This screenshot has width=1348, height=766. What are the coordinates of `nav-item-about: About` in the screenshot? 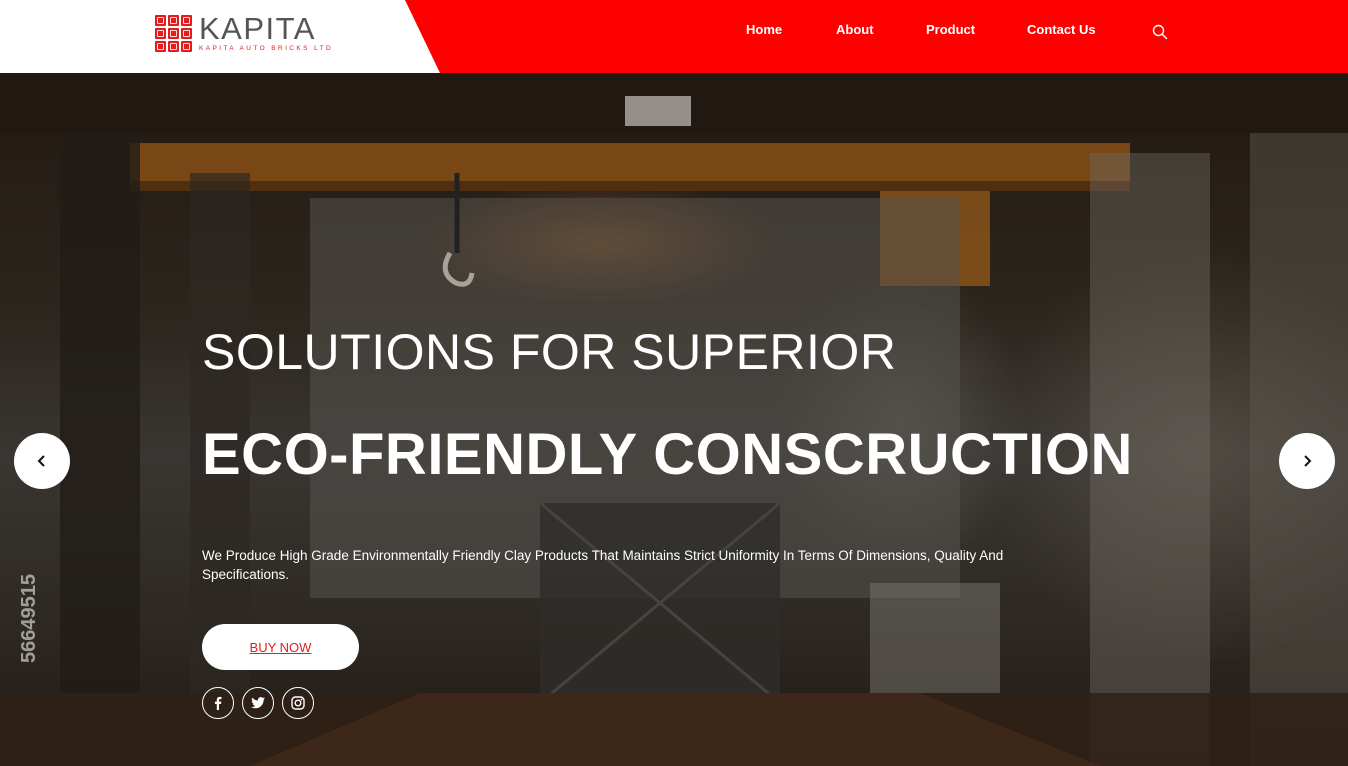 It's located at (855, 29).